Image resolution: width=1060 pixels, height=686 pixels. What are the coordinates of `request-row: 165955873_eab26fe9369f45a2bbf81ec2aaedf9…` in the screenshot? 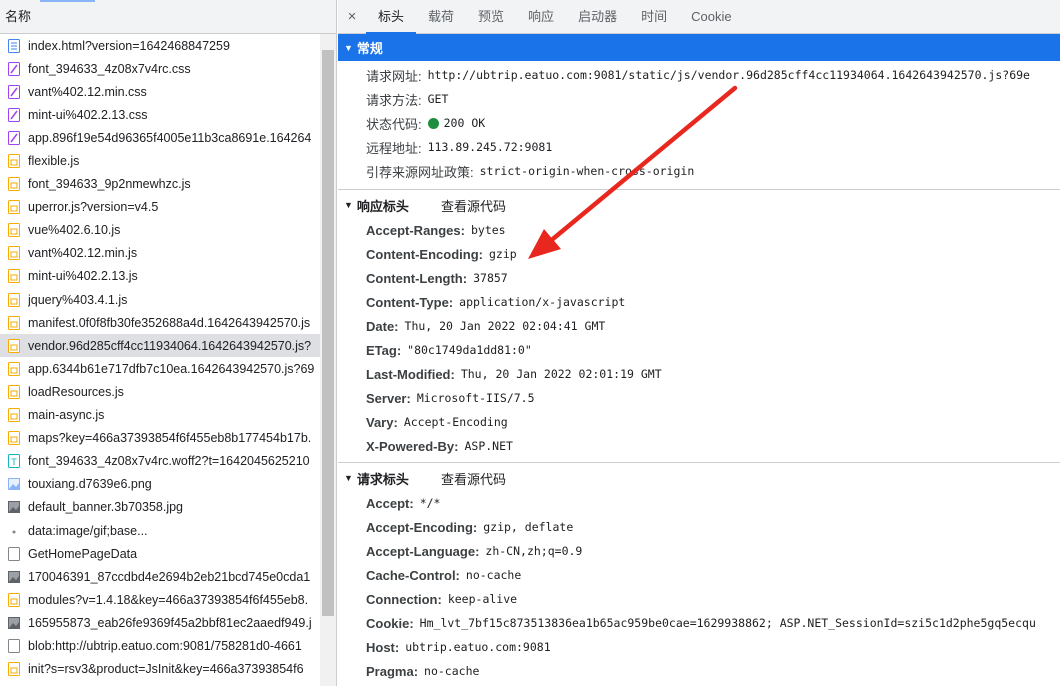 It's located at (160, 622).